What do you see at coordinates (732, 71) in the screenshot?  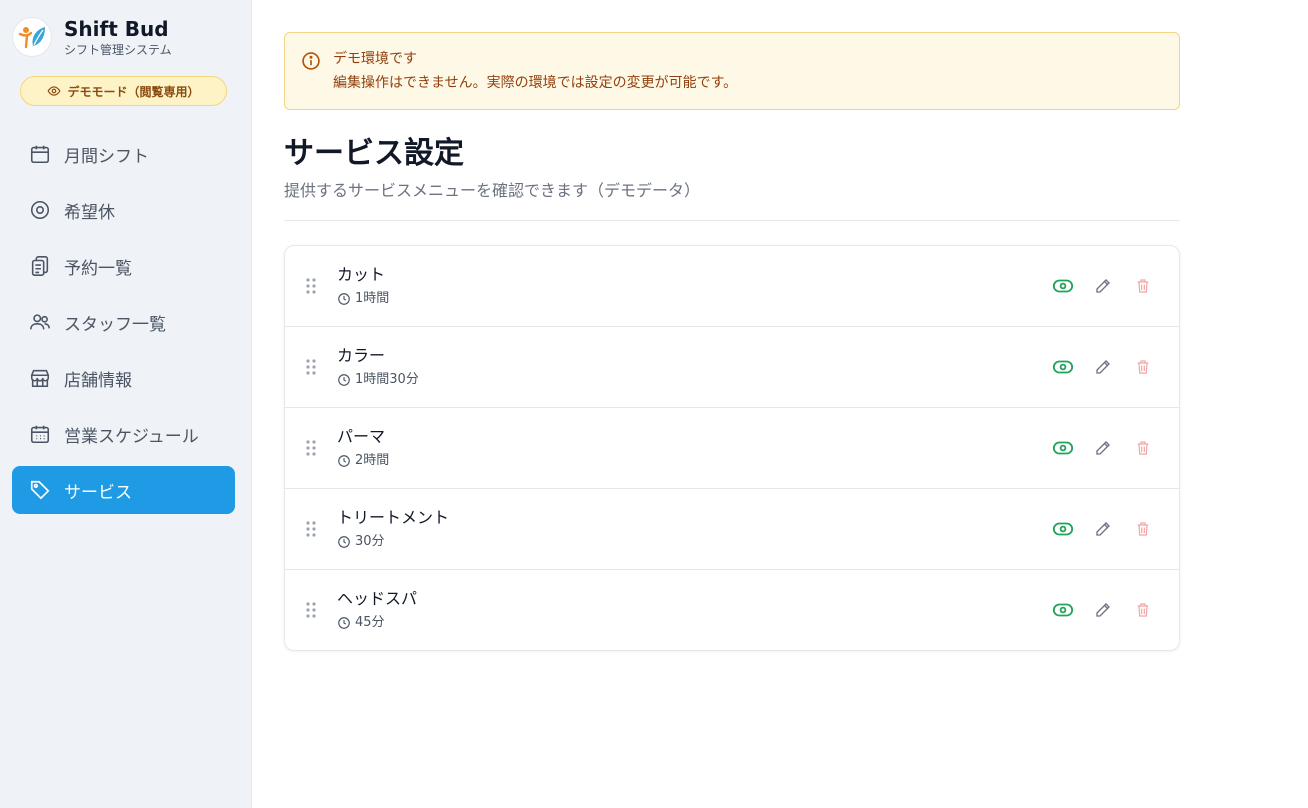 I see `demo-alert: デモ環境です 編集操作はできません。実際の環境では設定の変更が可能です。` at bounding box center [732, 71].